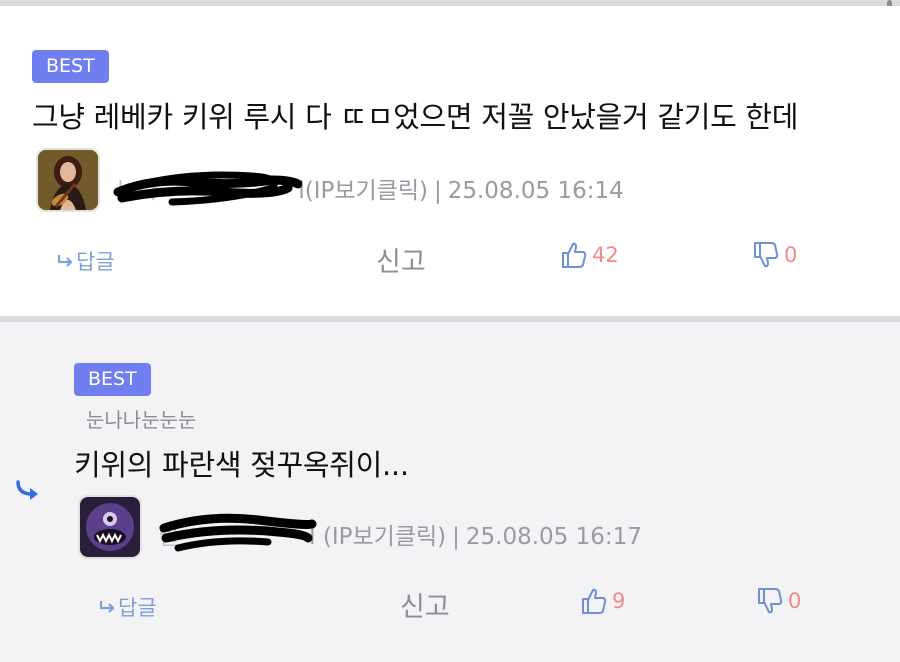 This screenshot has height=662, width=900. Describe the element at coordinates (27, 490) in the screenshot. I see `nested-reply-arrow-icon` at that location.